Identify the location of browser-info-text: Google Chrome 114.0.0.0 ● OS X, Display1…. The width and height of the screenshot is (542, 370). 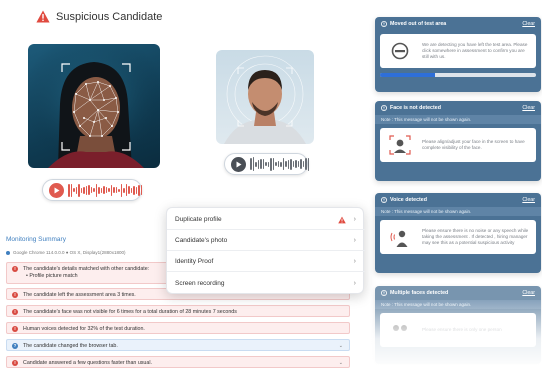
(69, 252).